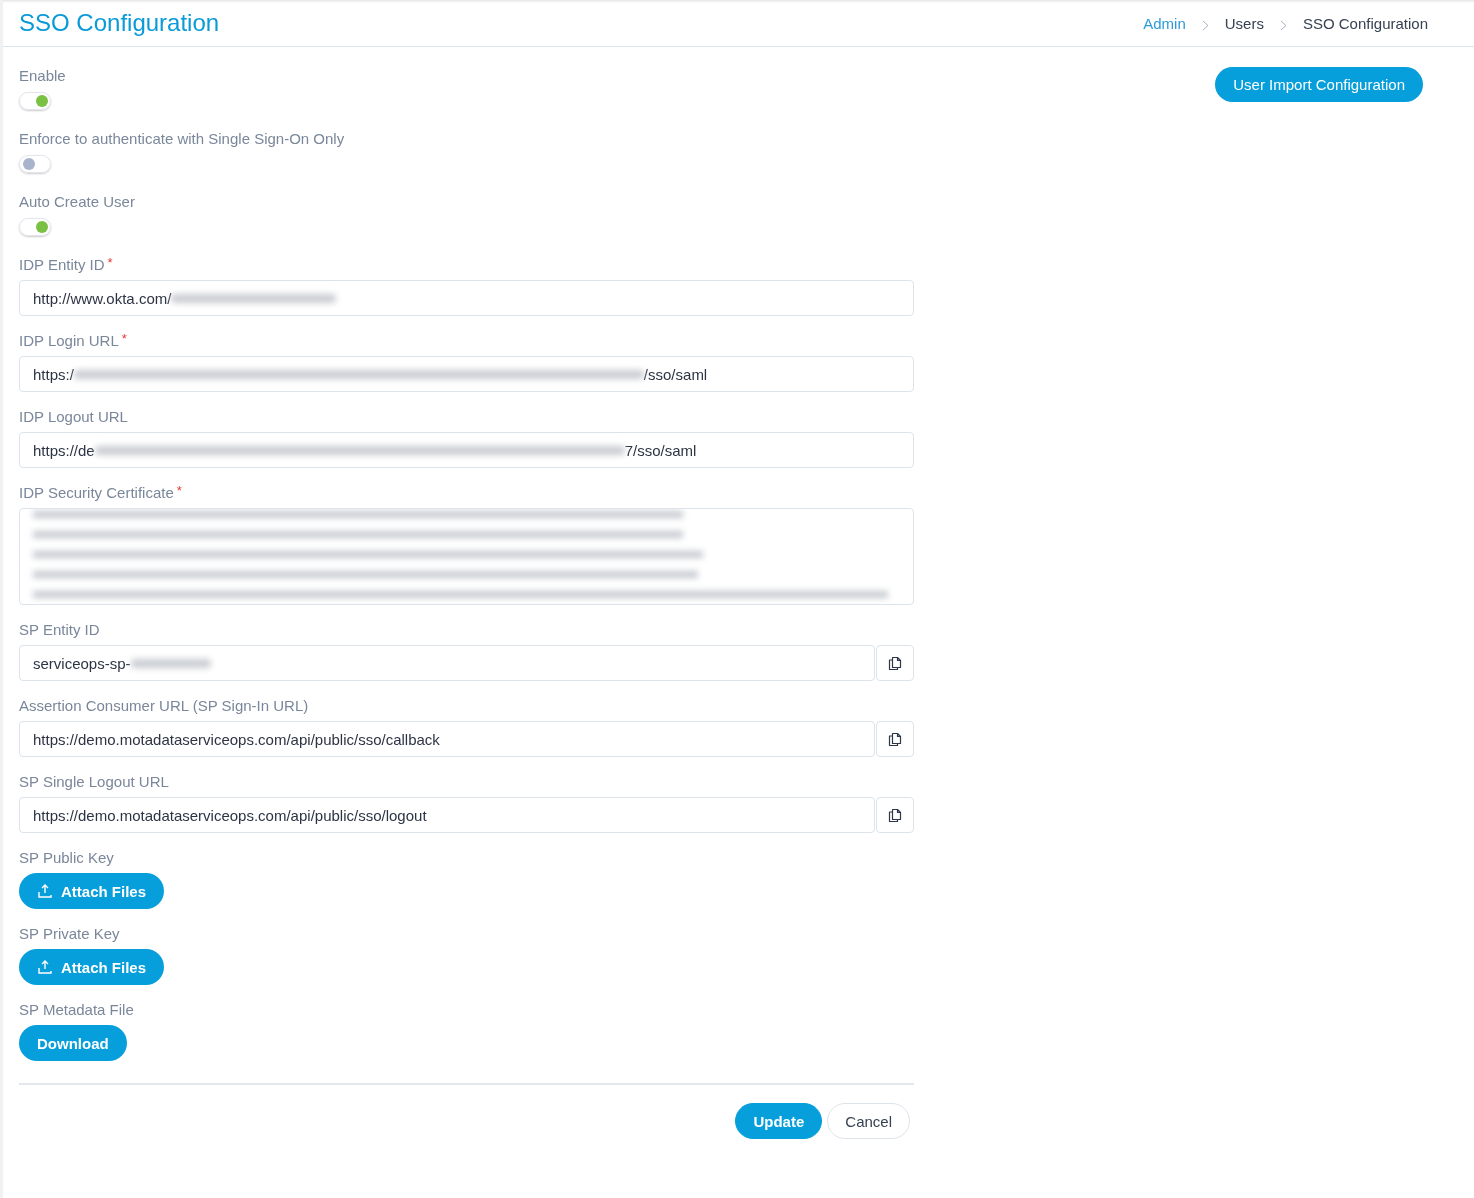 The width and height of the screenshot is (1474, 1198). Describe the element at coordinates (1365, 23) in the screenshot. I see `breadcrumb-item: SSO Configuration` at that location.